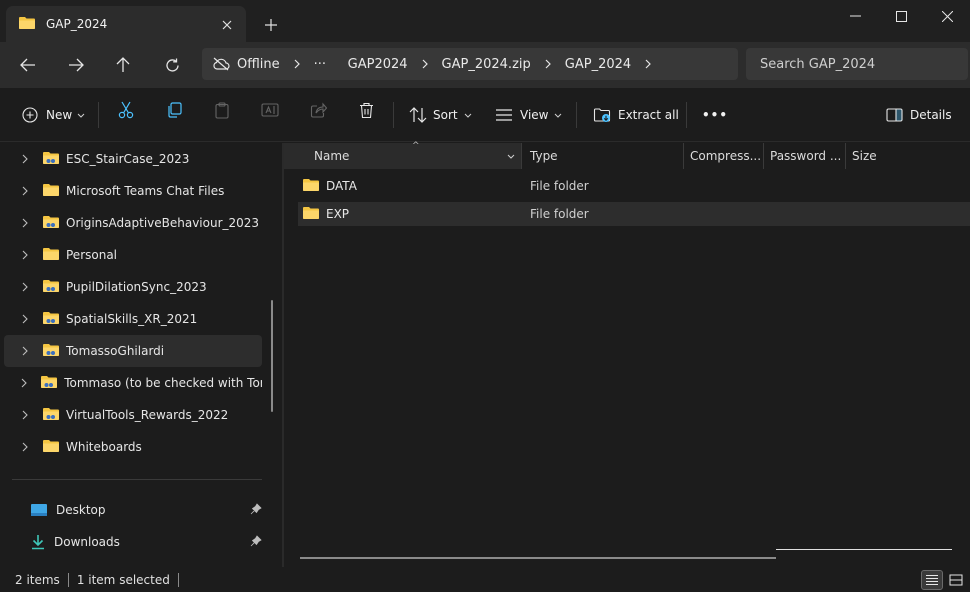 This screenshot has width=970, height=592. What do you see at coordinates (604, 156) in the screenshot?
I see `column-header-type: Type` at bounding box center [604, 156].